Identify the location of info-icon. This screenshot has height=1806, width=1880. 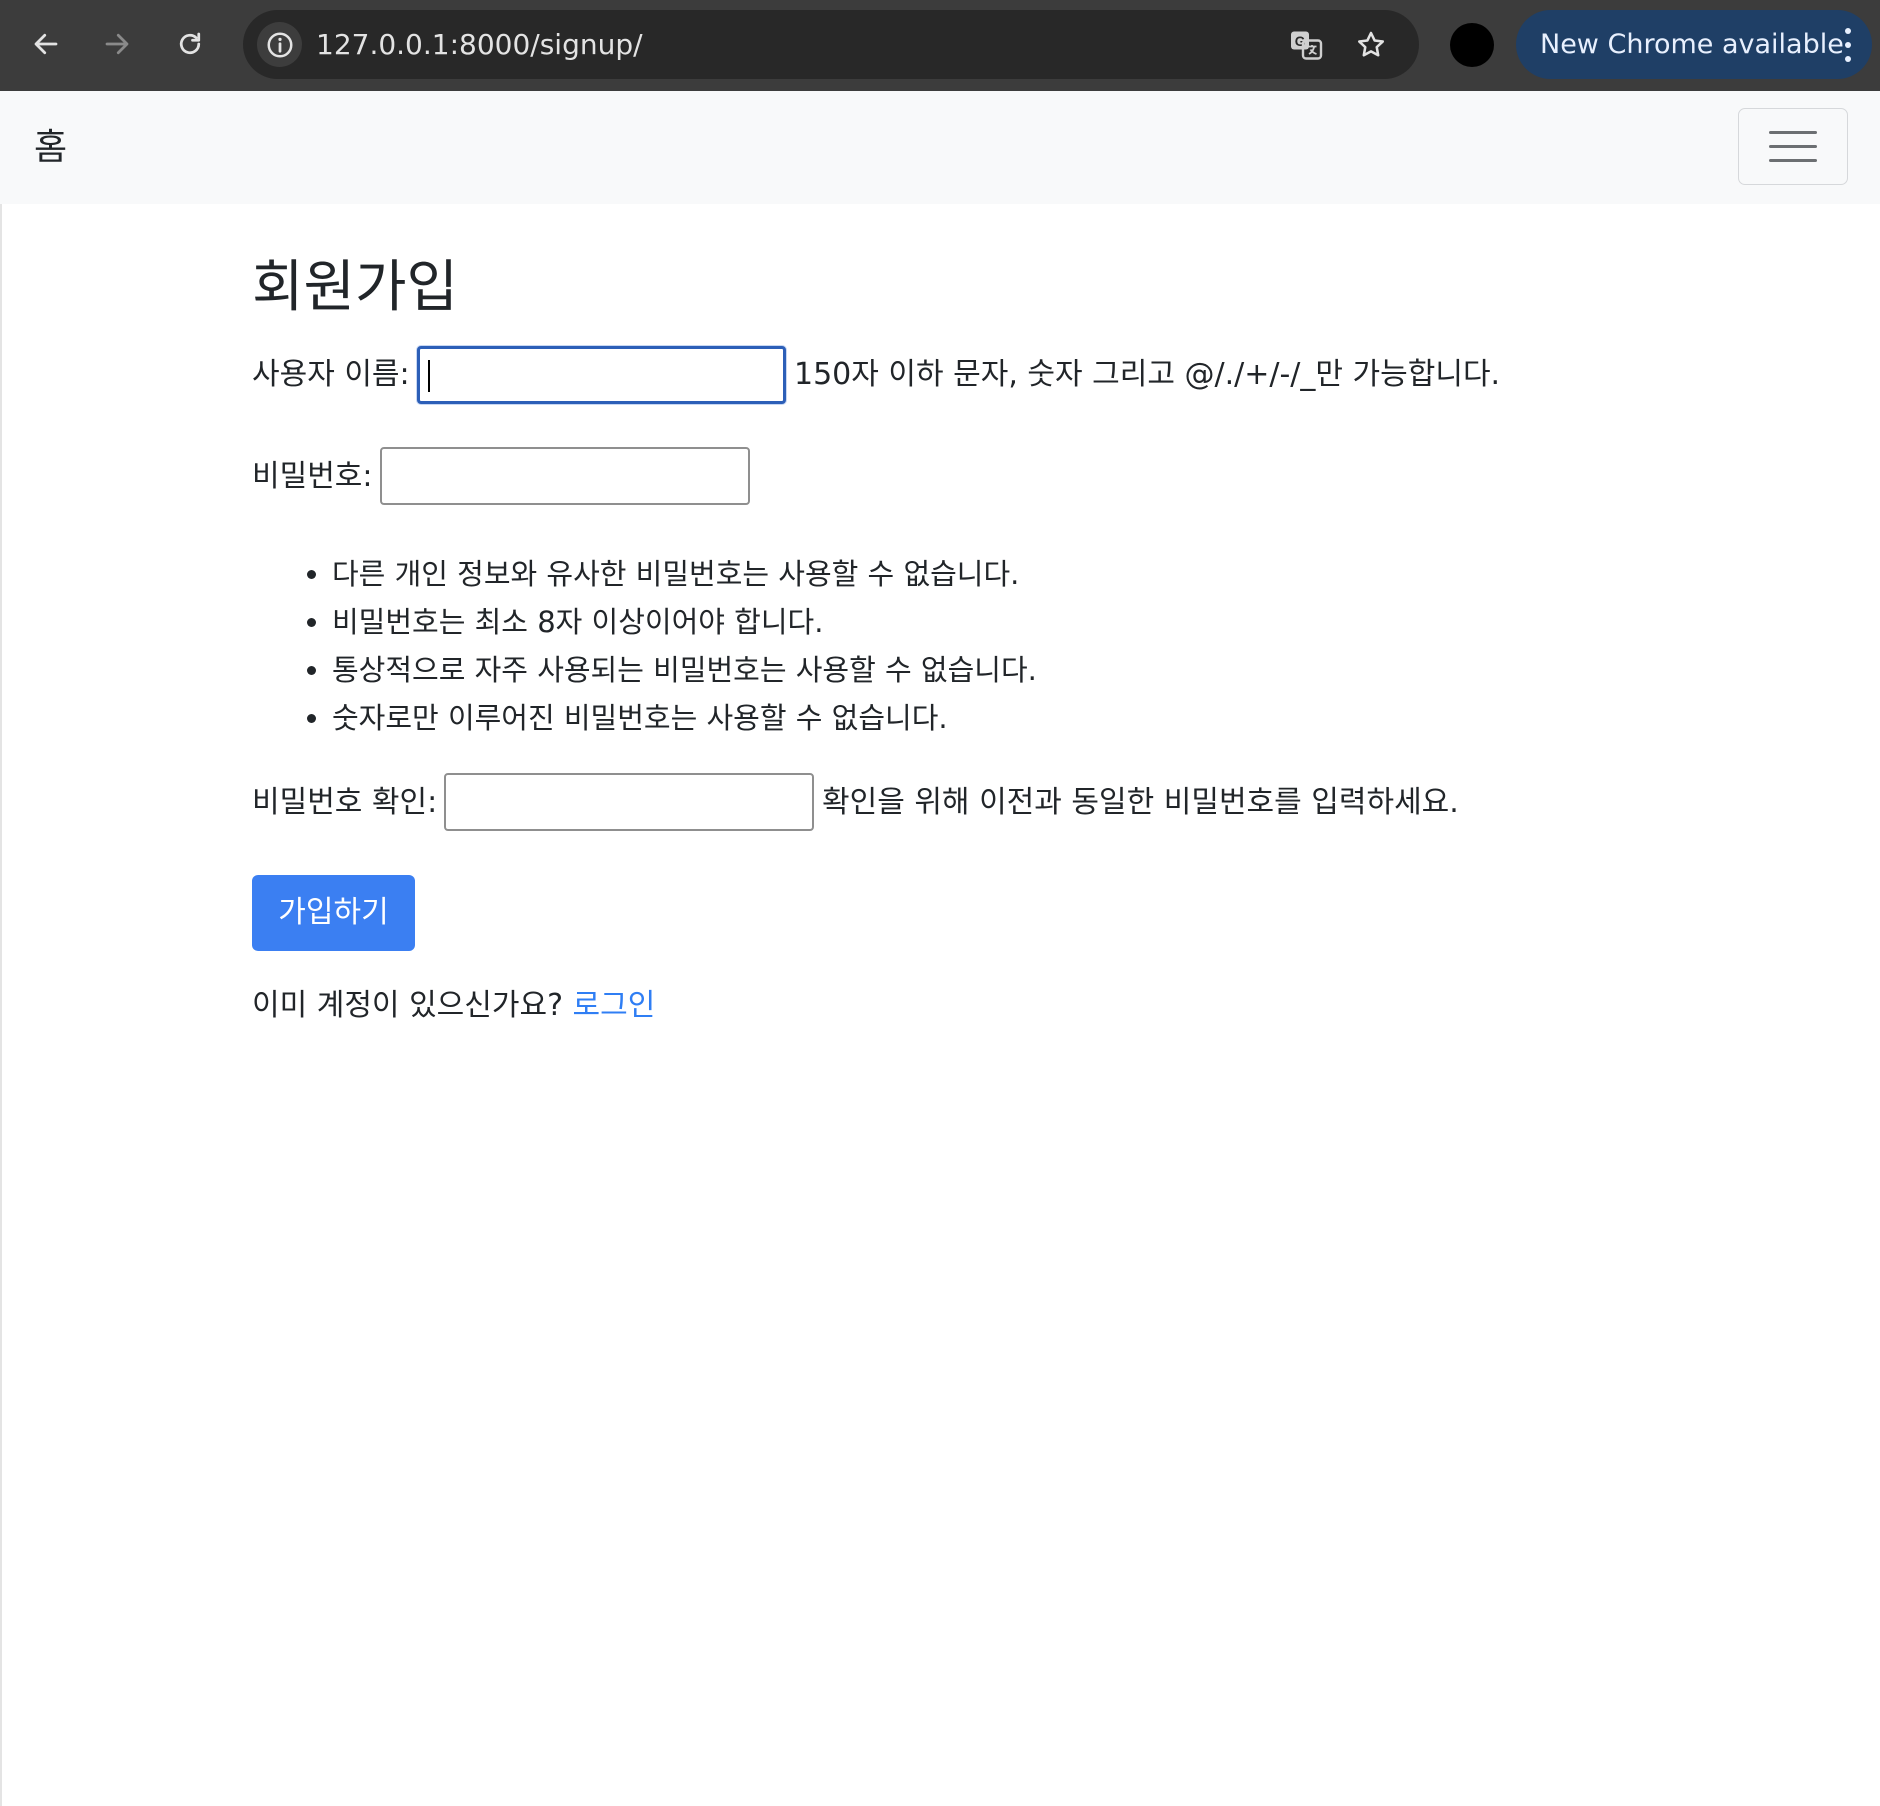
(279, 44).